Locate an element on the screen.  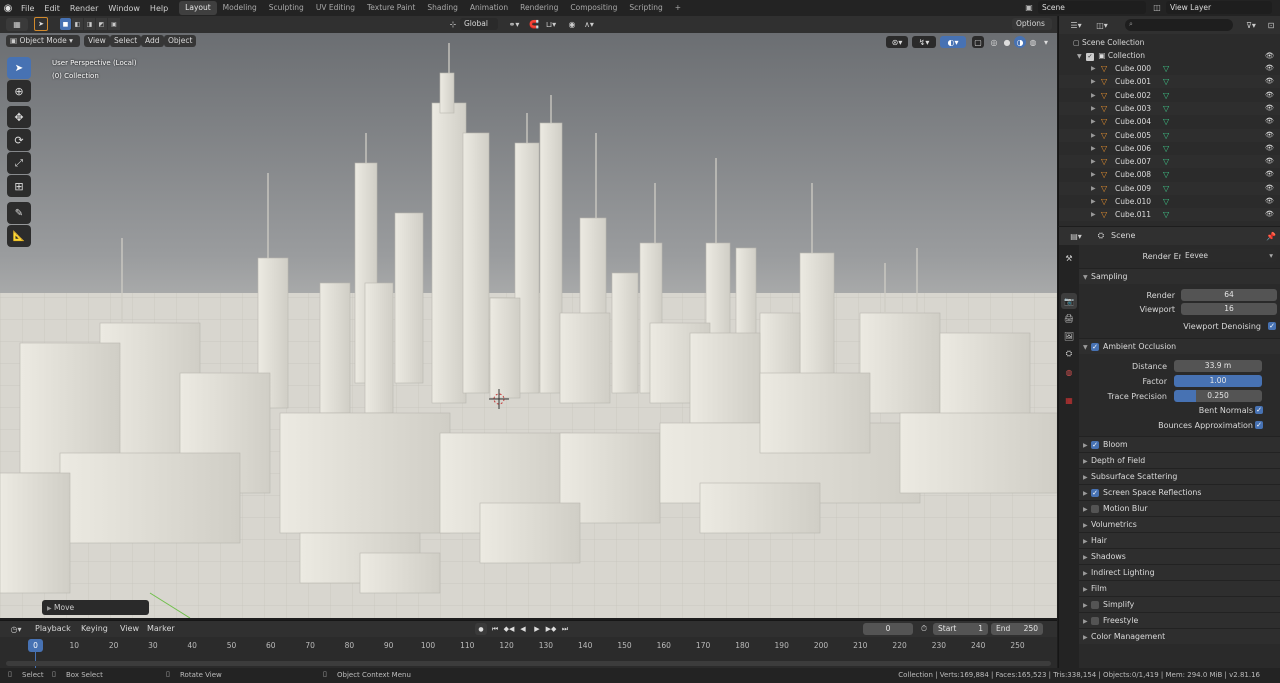
tab-texture-icon: ▦ is located at coordinates (1069, 400).